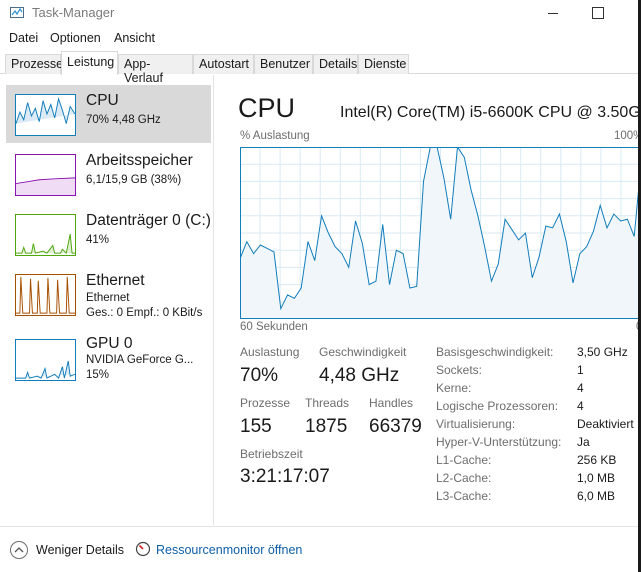 This screenshot has width=641, height=572. Describe the element at coordinates (285, 476) in the screenshot. I see `uptime-value: 3:21:17:07` at that location.